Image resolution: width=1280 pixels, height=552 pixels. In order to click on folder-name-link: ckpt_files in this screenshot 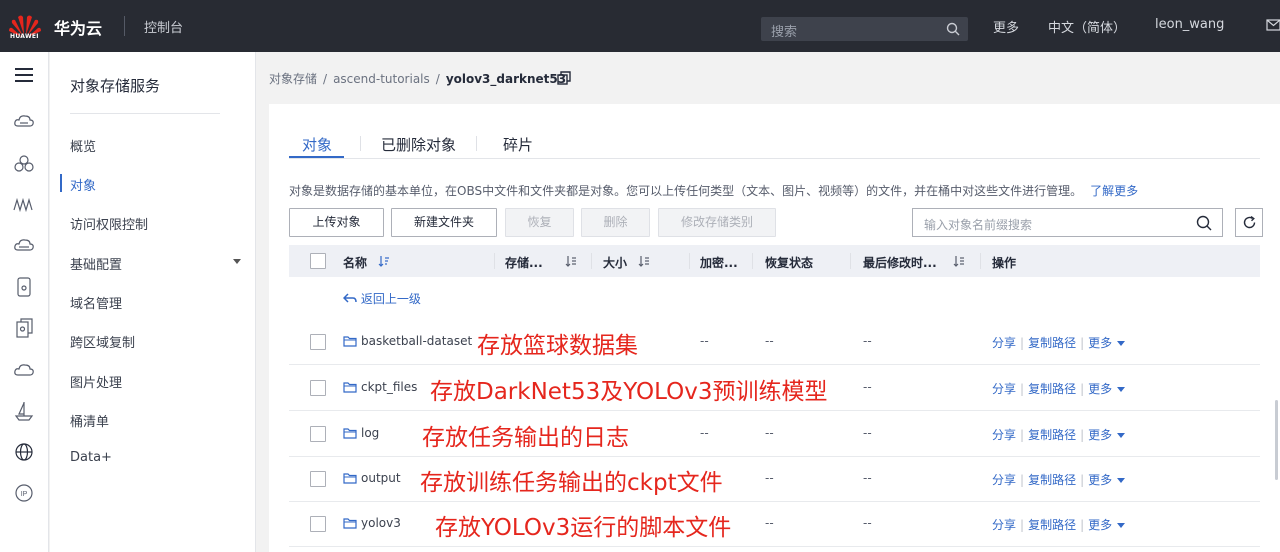, I will do `click(389, 387)`.